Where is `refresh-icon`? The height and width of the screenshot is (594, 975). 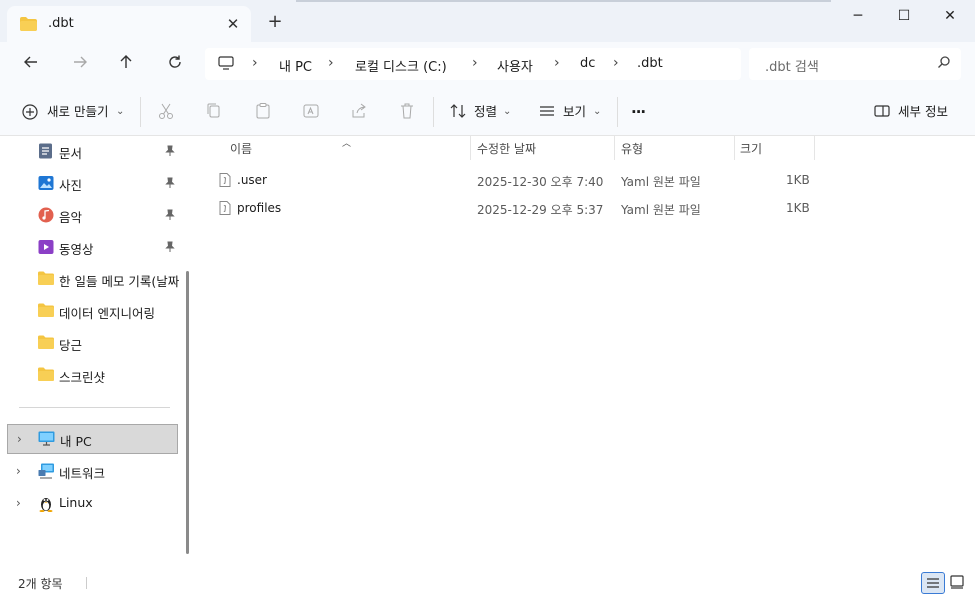
refresh-icon is located at coordinates (175, 65).